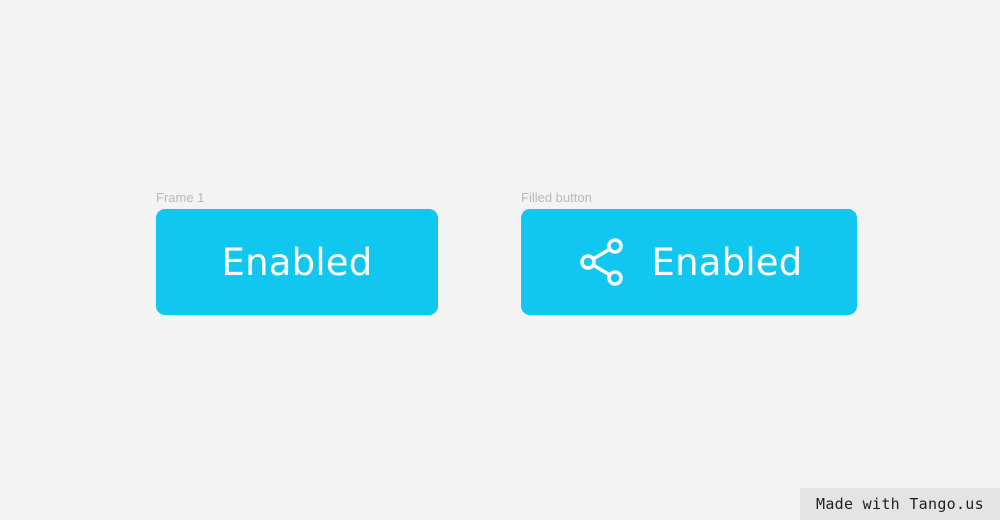 Image resolution: width=1000 pixels, height=520 pixels. I want to click on enabled-button-label: Enabled, so click(297, 262).